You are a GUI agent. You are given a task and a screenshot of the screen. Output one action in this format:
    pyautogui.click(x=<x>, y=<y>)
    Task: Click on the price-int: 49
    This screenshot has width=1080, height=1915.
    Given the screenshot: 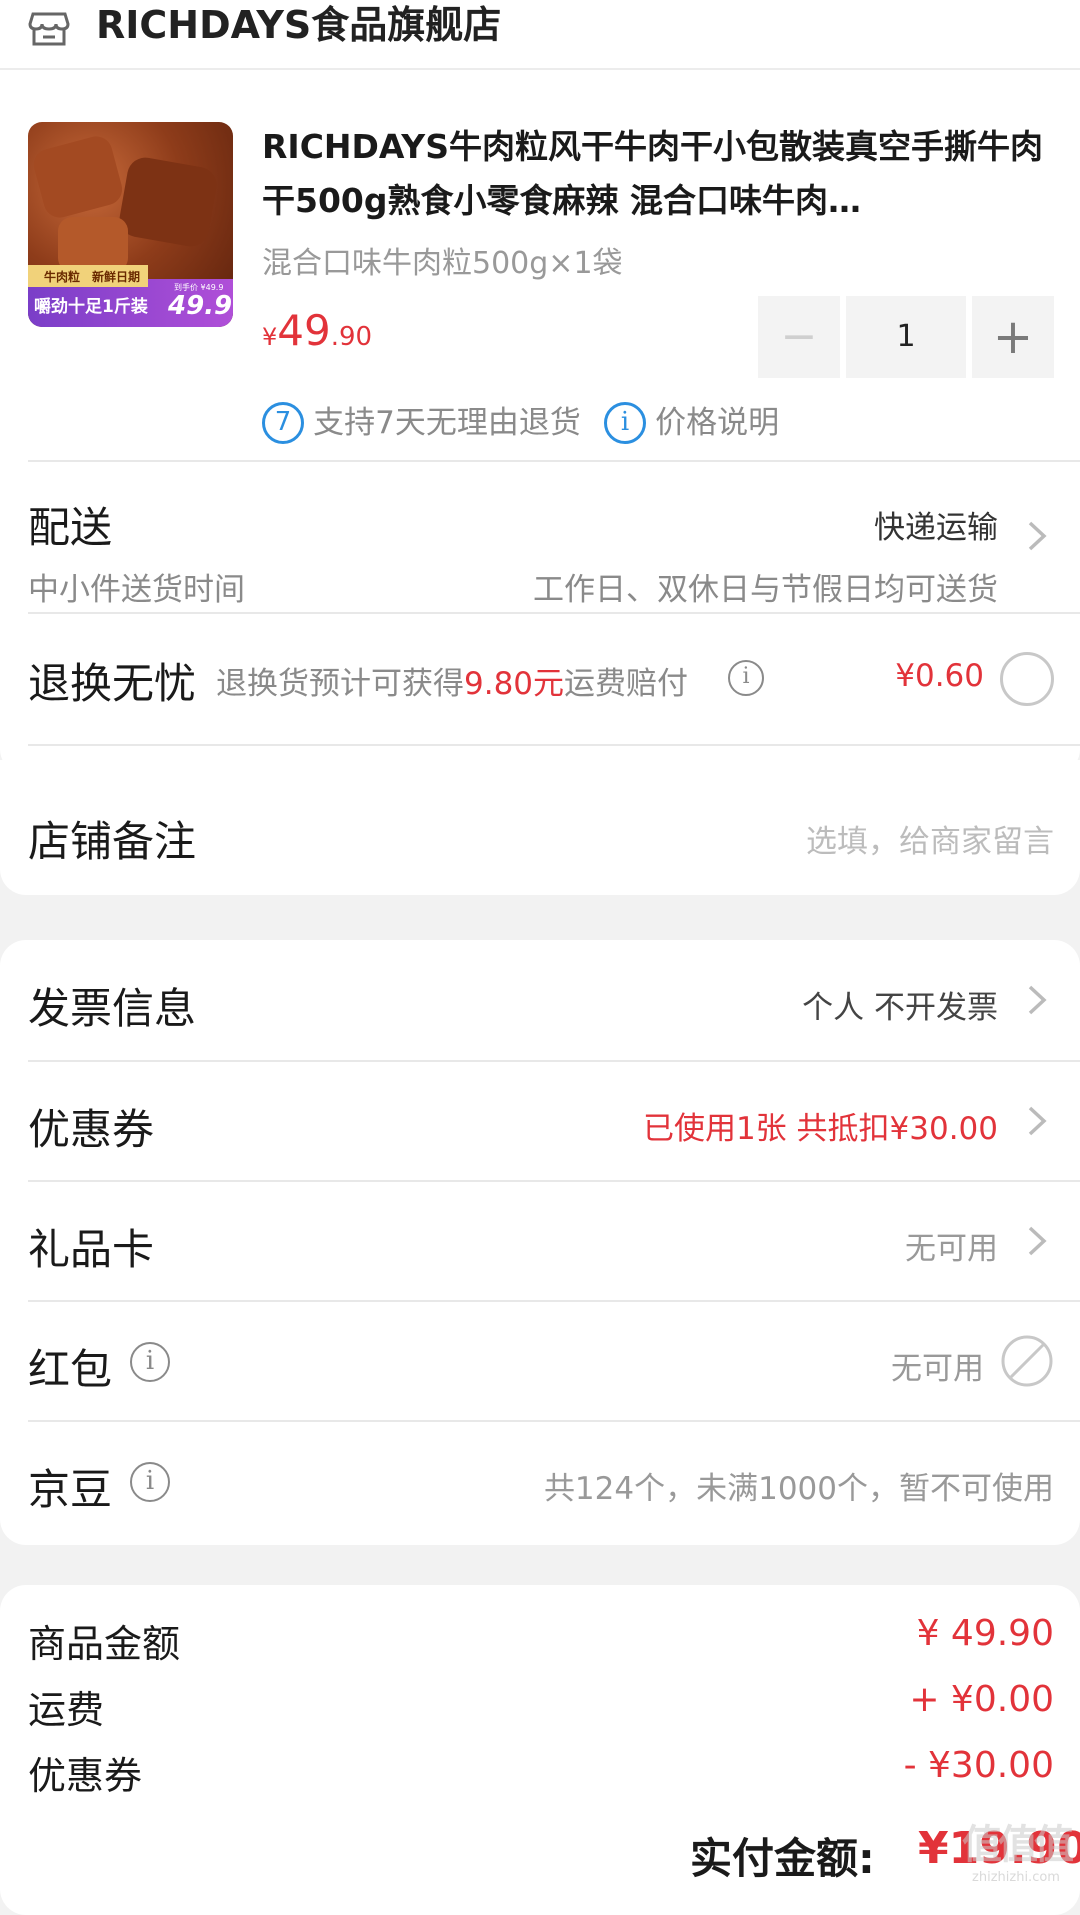 What is the action you would take?
    pyautogui.click(x=304, y=330)
    